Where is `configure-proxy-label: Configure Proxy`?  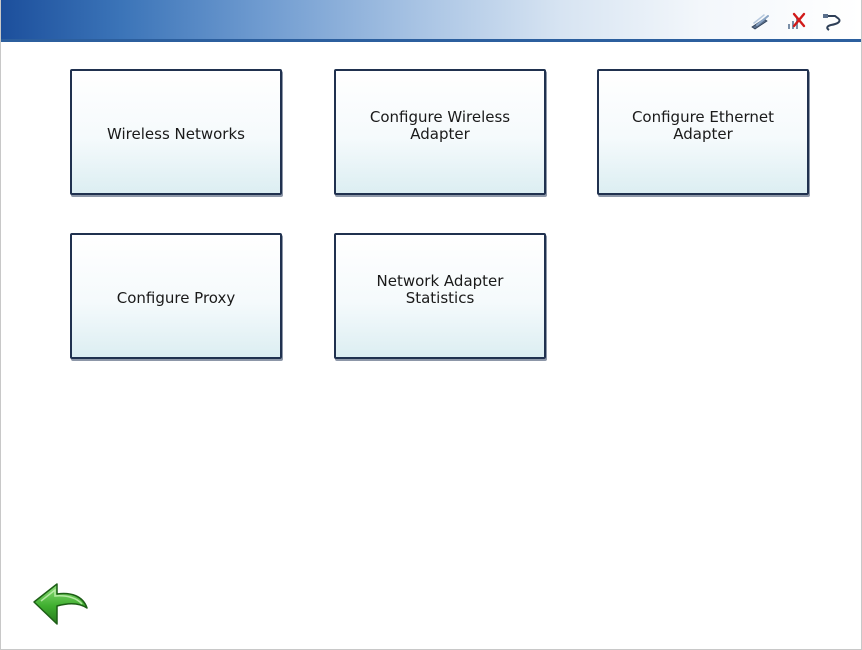
configure-proxy-label: Configure Proxy is located at coordinates (176, 297).